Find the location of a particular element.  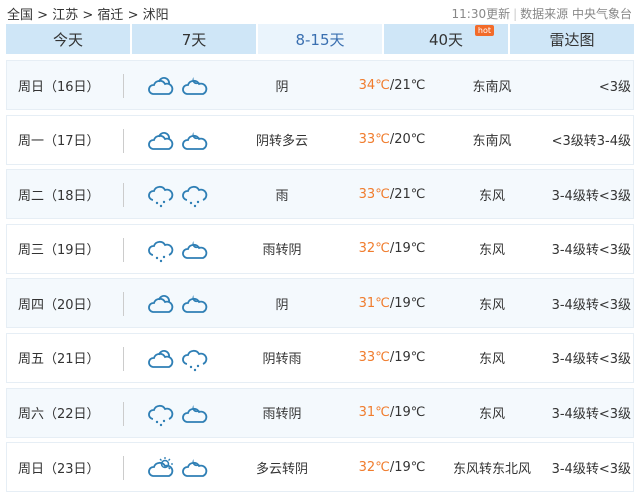

temperature: 34℃/21℃ is located at coordinates (392, 85).